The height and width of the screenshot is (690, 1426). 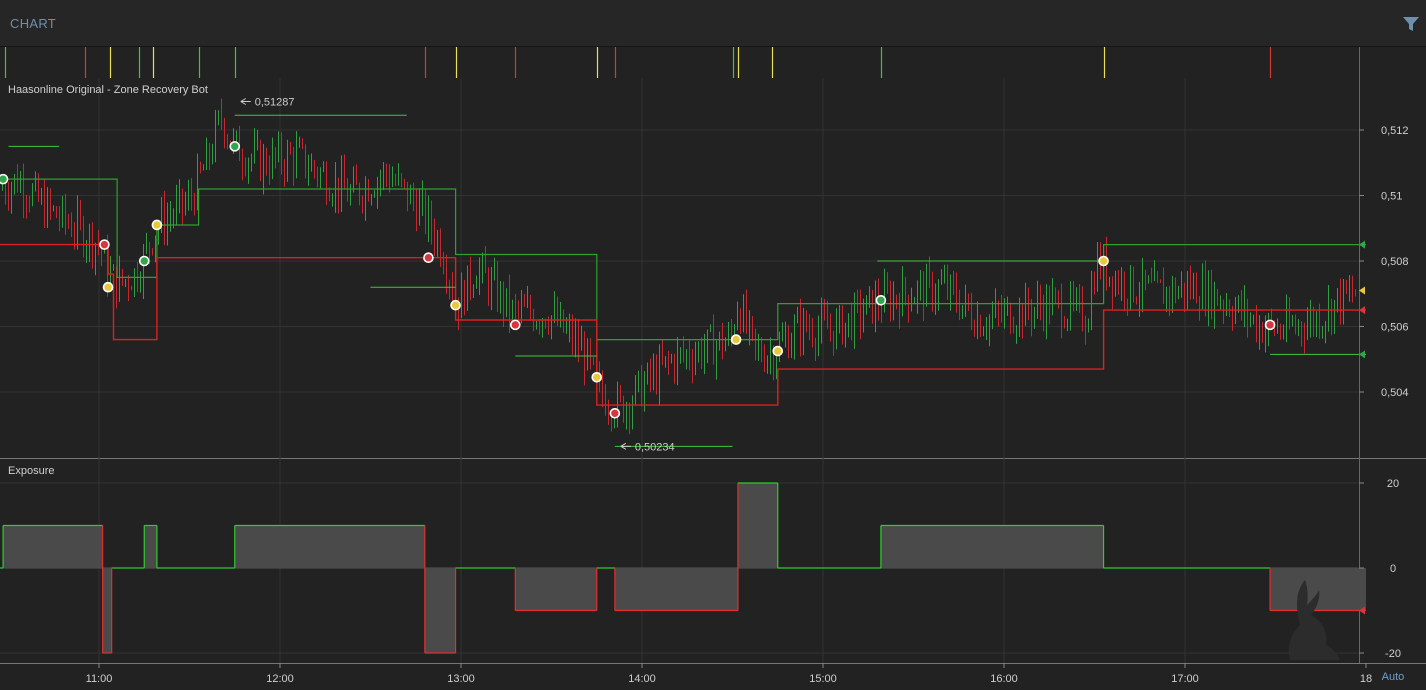 I want to click on price-panel-title: Haasonline Original - Zone Recovery Bot, so click(x=108, y=90).